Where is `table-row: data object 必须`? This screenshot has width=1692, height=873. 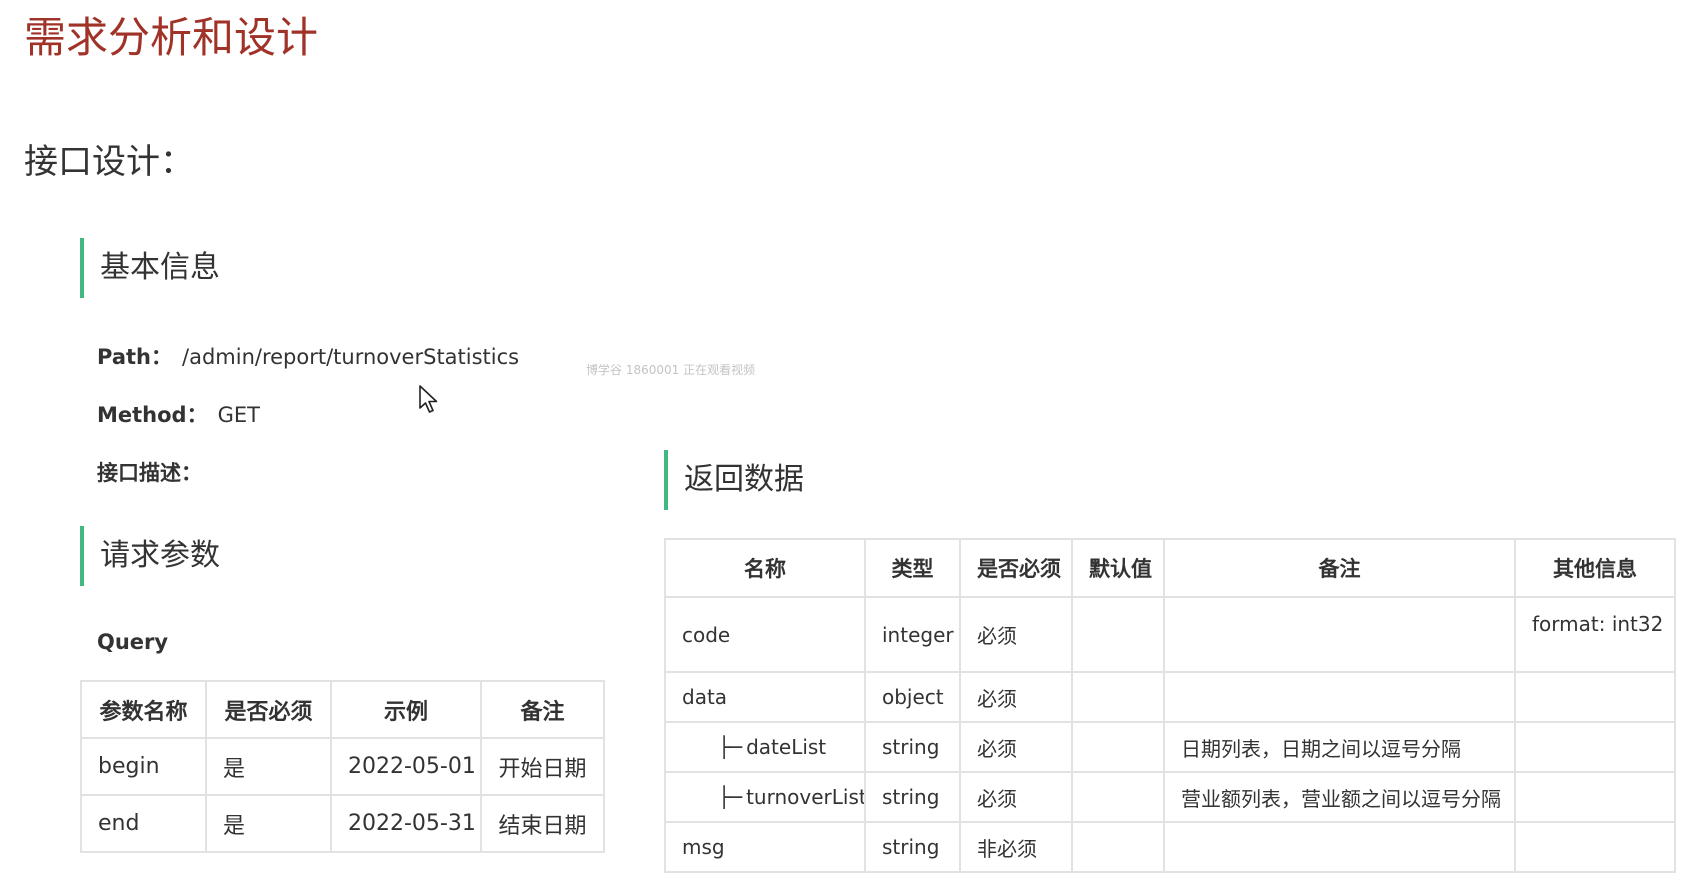 table-row: data object 必须 is located at coordinates (1170, 697).